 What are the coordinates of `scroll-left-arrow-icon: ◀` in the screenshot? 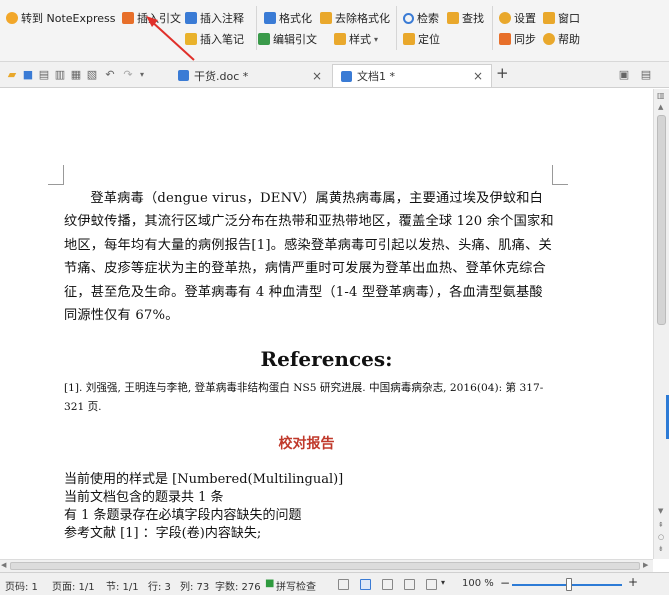 It's located at (3, 565).